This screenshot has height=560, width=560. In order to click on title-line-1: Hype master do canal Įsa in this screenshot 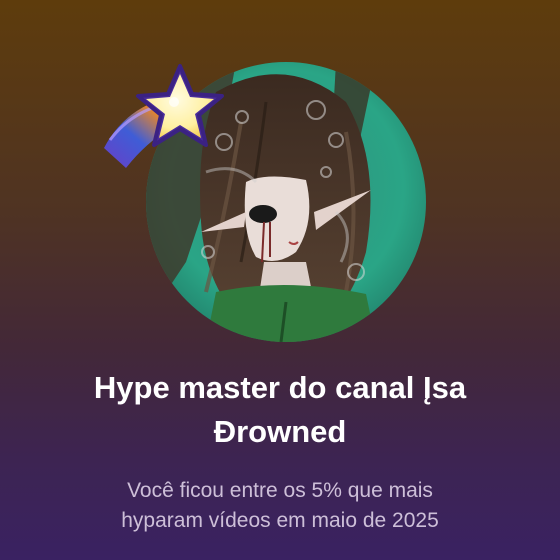, I will do `click(280, 387)`.